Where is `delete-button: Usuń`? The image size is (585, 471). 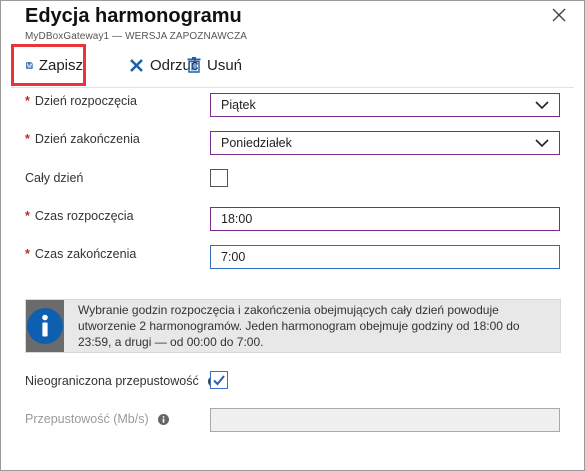 delete-button: Usuń is located at coordinates (214, 65).